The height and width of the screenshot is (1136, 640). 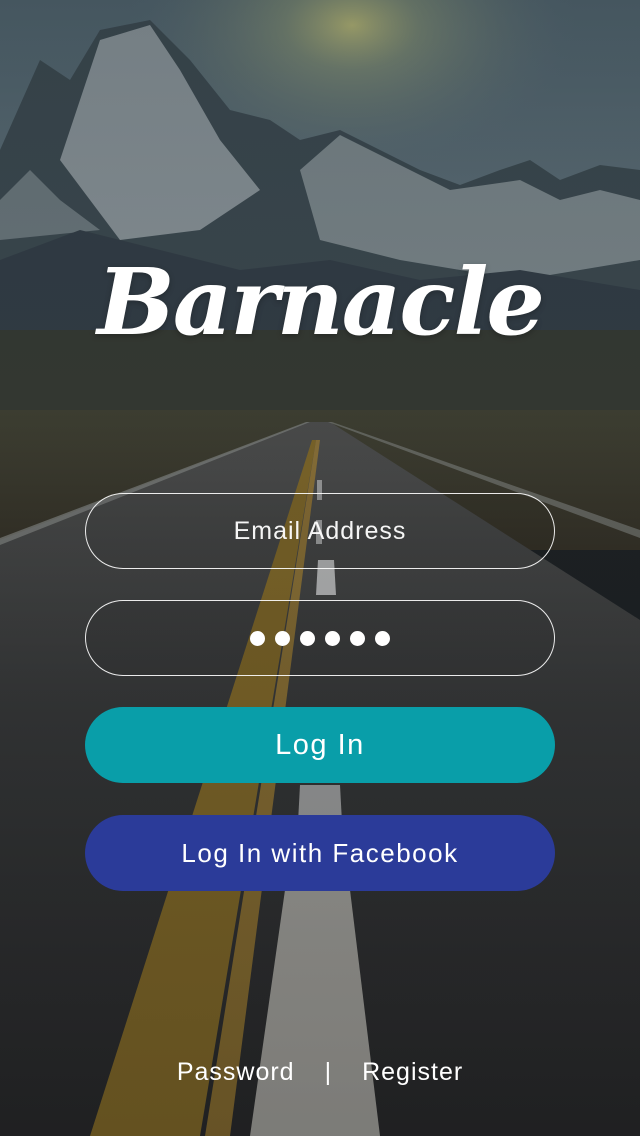 I want to click on login-button: Log In, so click(x=320, y=745).